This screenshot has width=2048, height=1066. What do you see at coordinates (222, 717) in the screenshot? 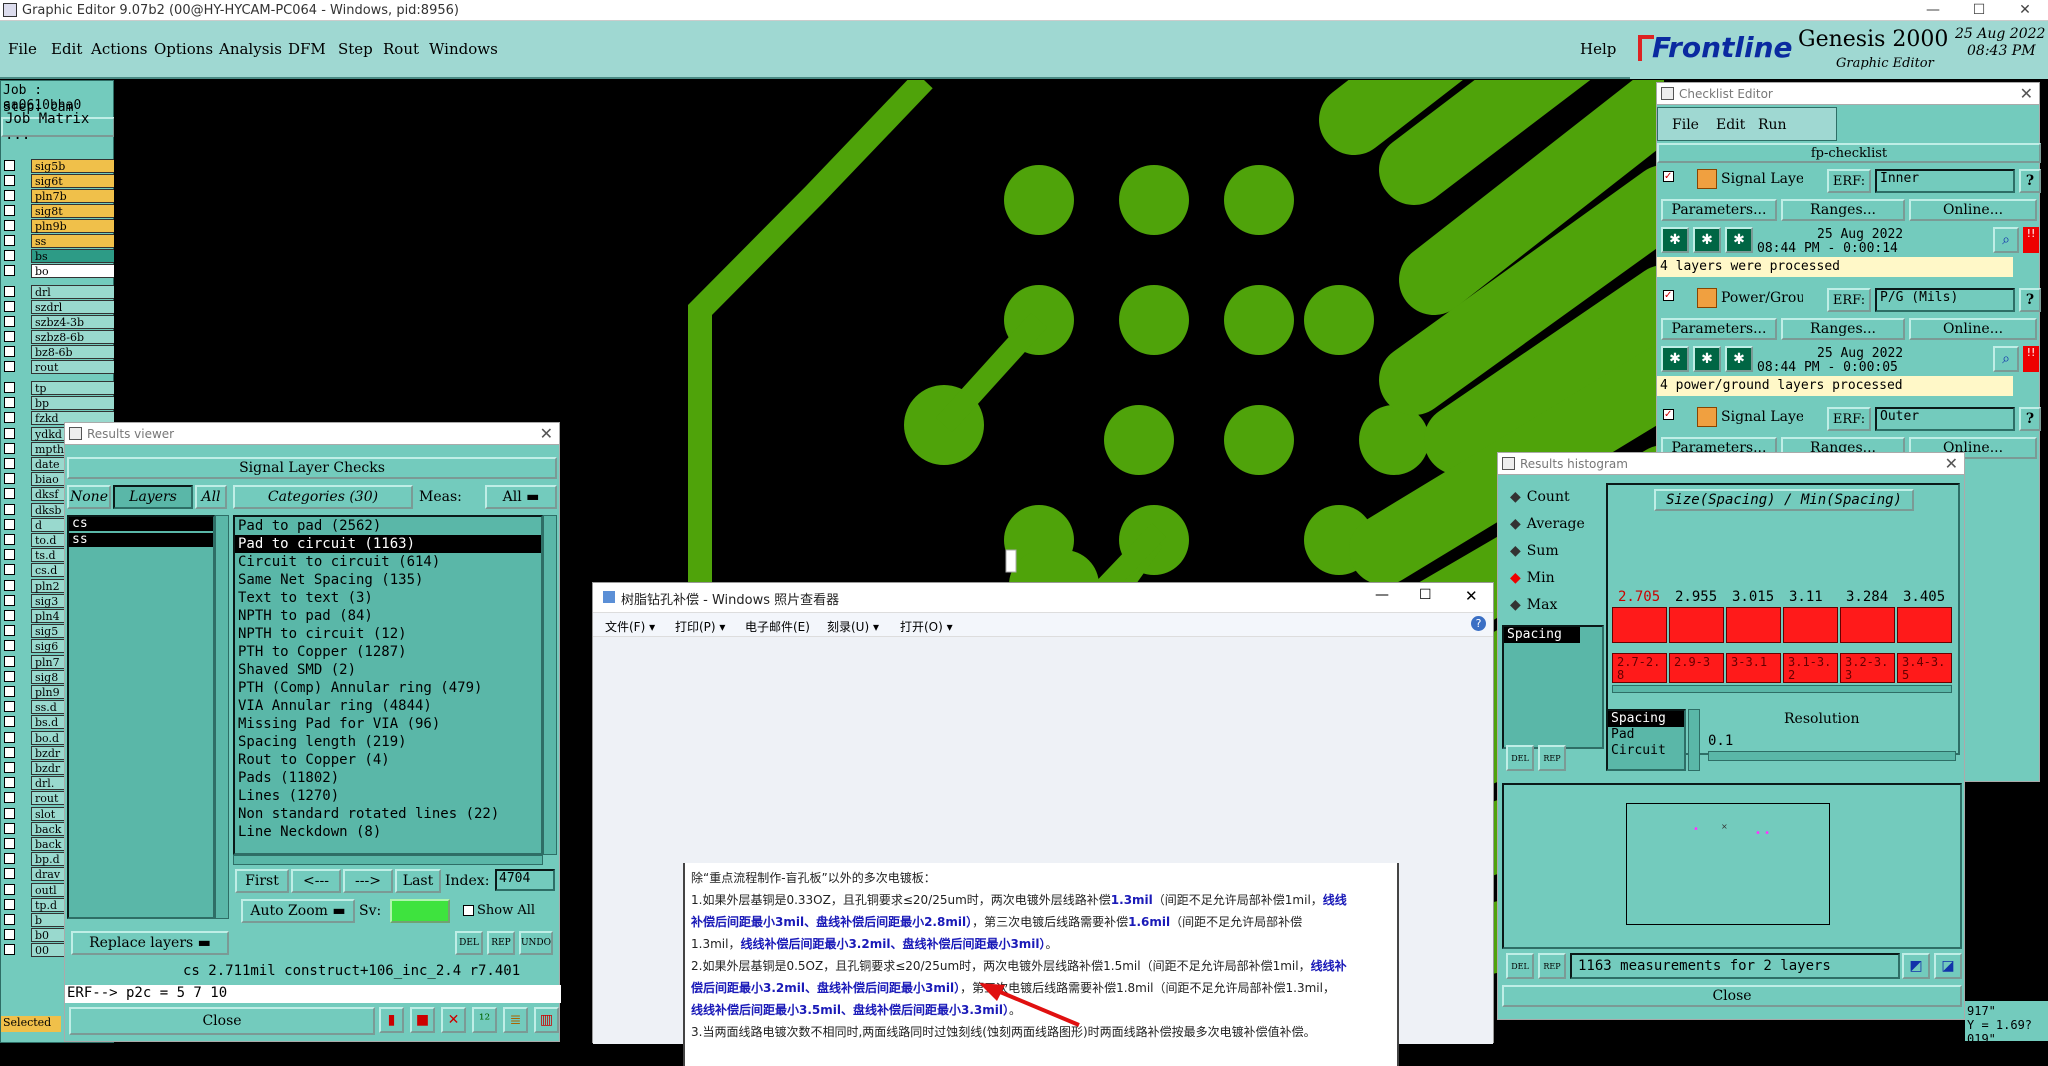
I see `layer-list-scrollbar` at bounding box center [222, 717].